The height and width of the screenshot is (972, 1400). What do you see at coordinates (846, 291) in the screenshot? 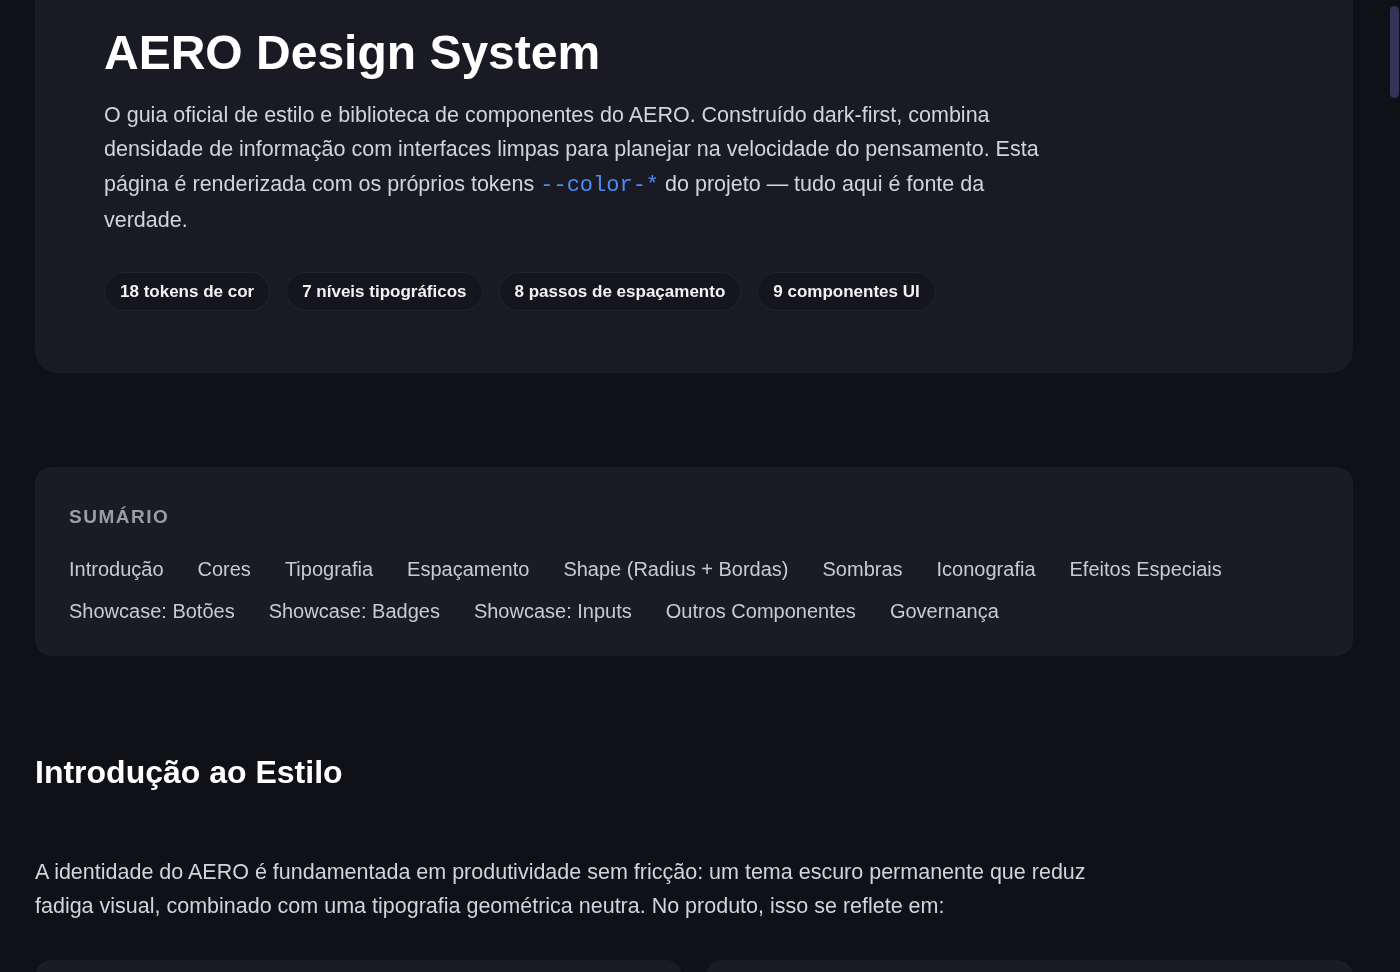
I see `stat-pill: 9 componentes UI` at bounding box center [846, 291].